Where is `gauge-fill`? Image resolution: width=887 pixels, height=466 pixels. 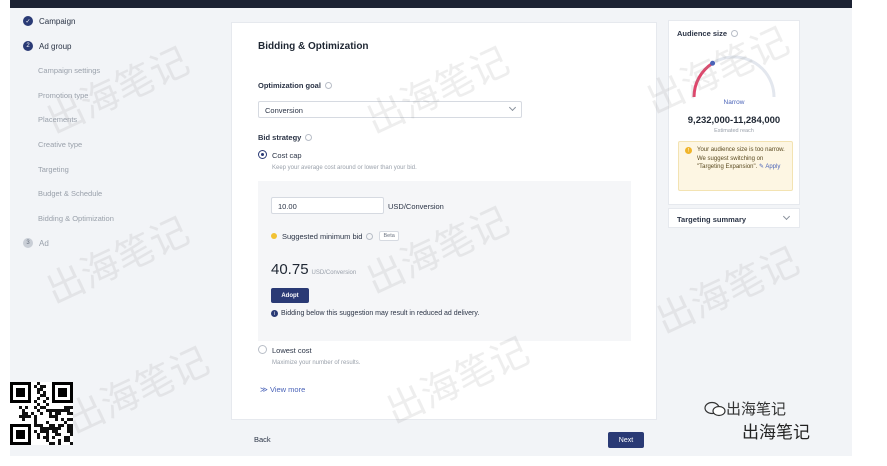 gauge-fill is located at coordinates (703, 79).